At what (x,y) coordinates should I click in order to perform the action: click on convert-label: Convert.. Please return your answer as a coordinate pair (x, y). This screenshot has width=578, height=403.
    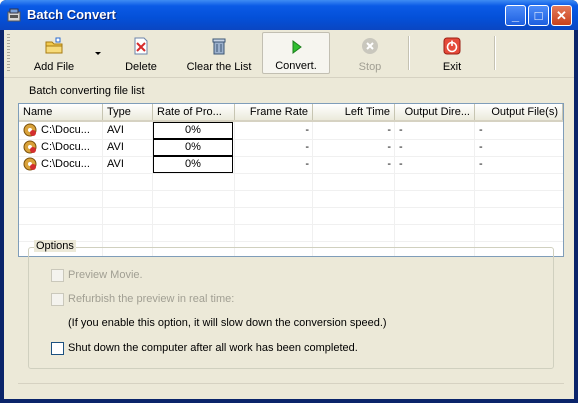
    Looking at the image, I should click on (296, 66).